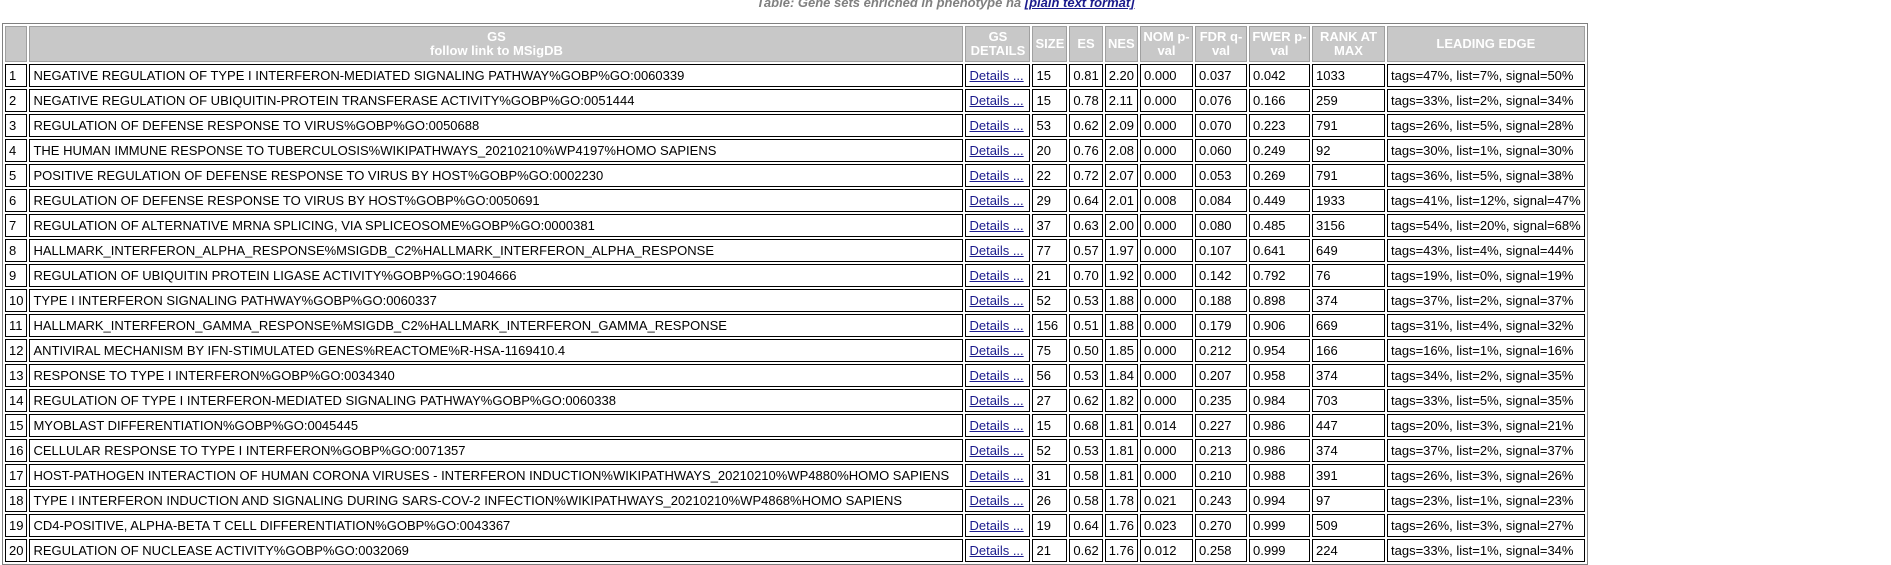 This screenshot has width=1891, height=565. I want to click on col-gs-title: GS, so click(496, 36).